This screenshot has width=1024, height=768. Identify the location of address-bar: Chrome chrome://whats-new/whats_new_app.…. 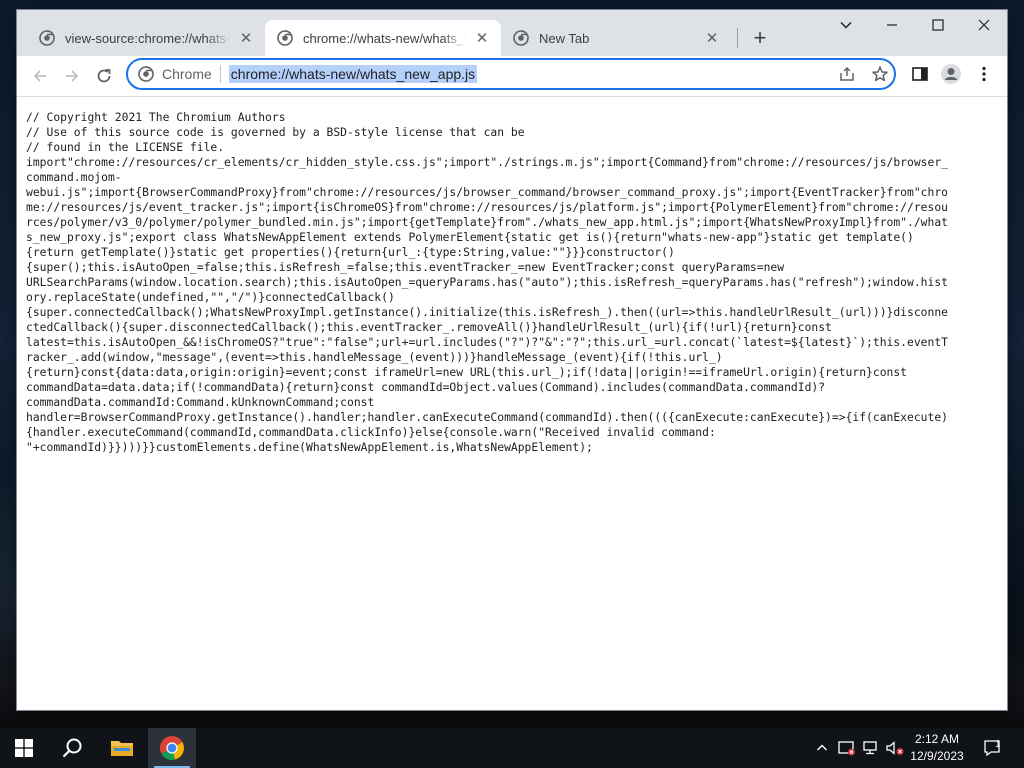
(511, 74).